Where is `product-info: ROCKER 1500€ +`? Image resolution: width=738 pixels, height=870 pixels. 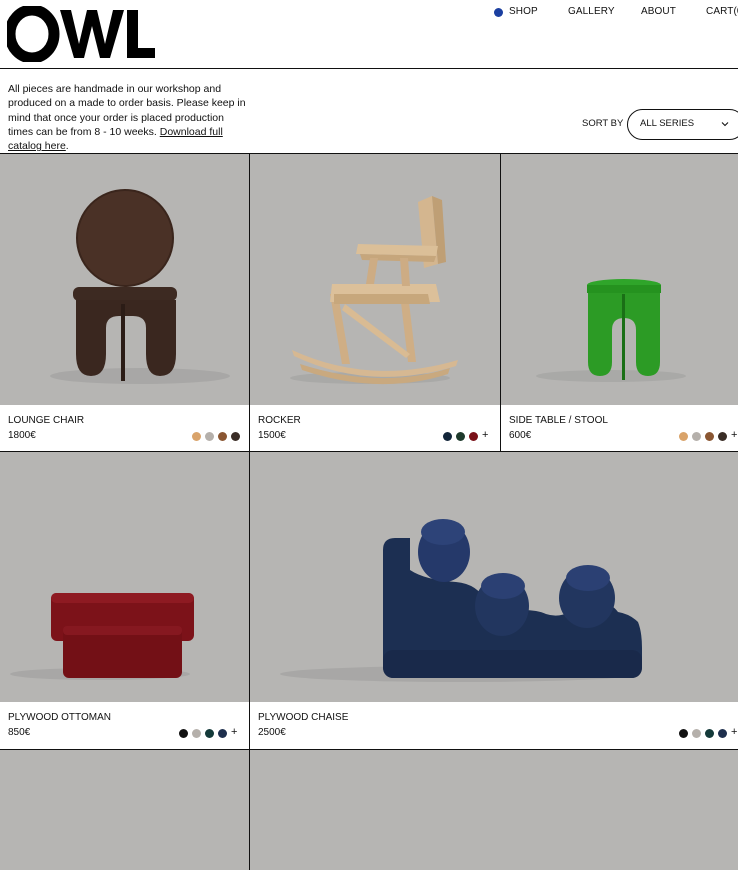 product-info: ROCKER 1500€ + is located at coordinates (375, 428).